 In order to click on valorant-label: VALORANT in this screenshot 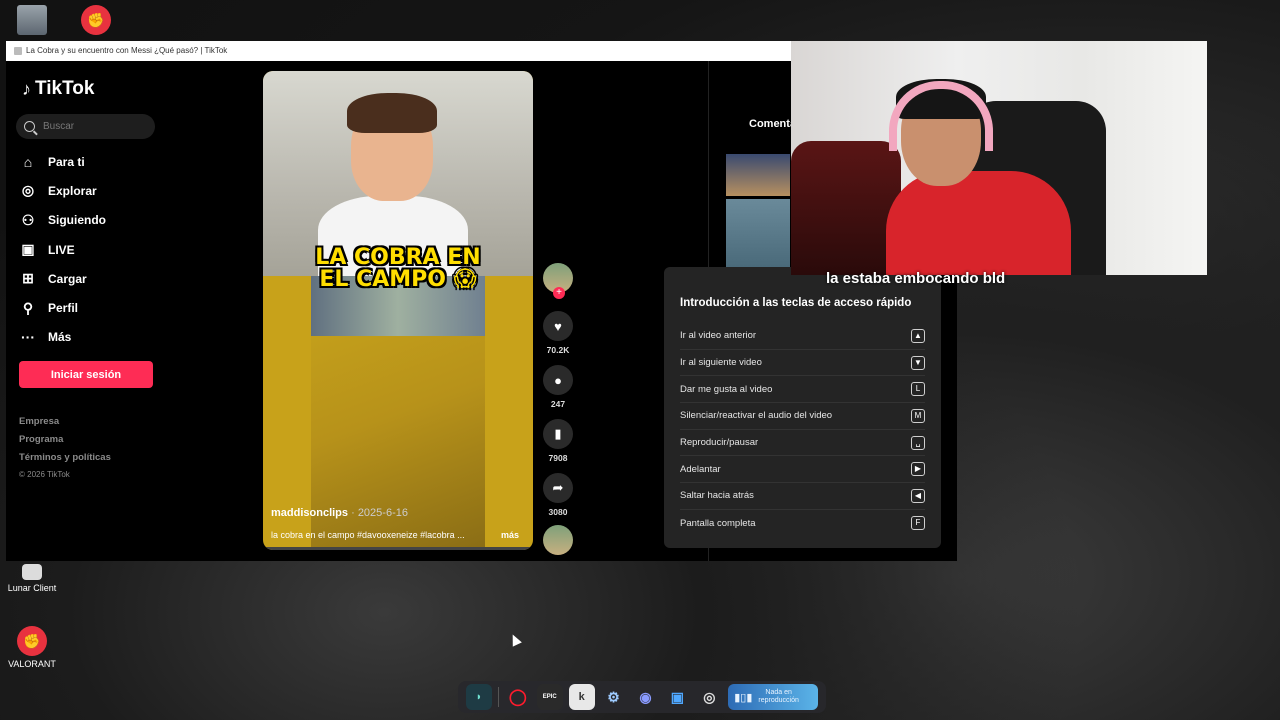, I will do `click(32, 664)`.